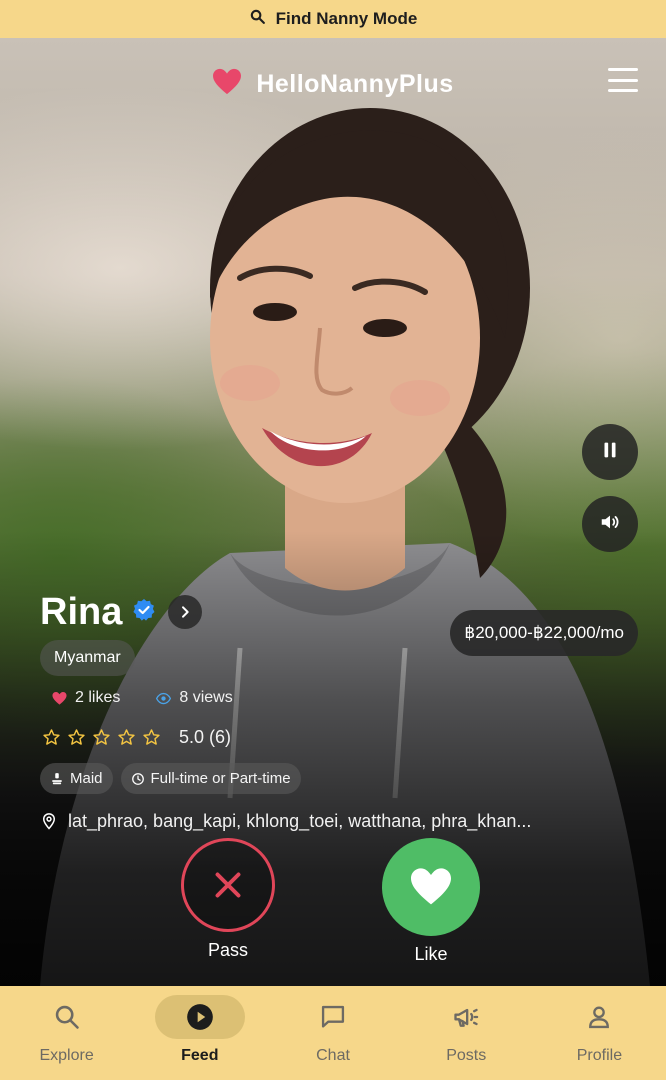 The height and width of the screenshot is (1080, 666). I want to click on like-action: Like, so click(431, 901).